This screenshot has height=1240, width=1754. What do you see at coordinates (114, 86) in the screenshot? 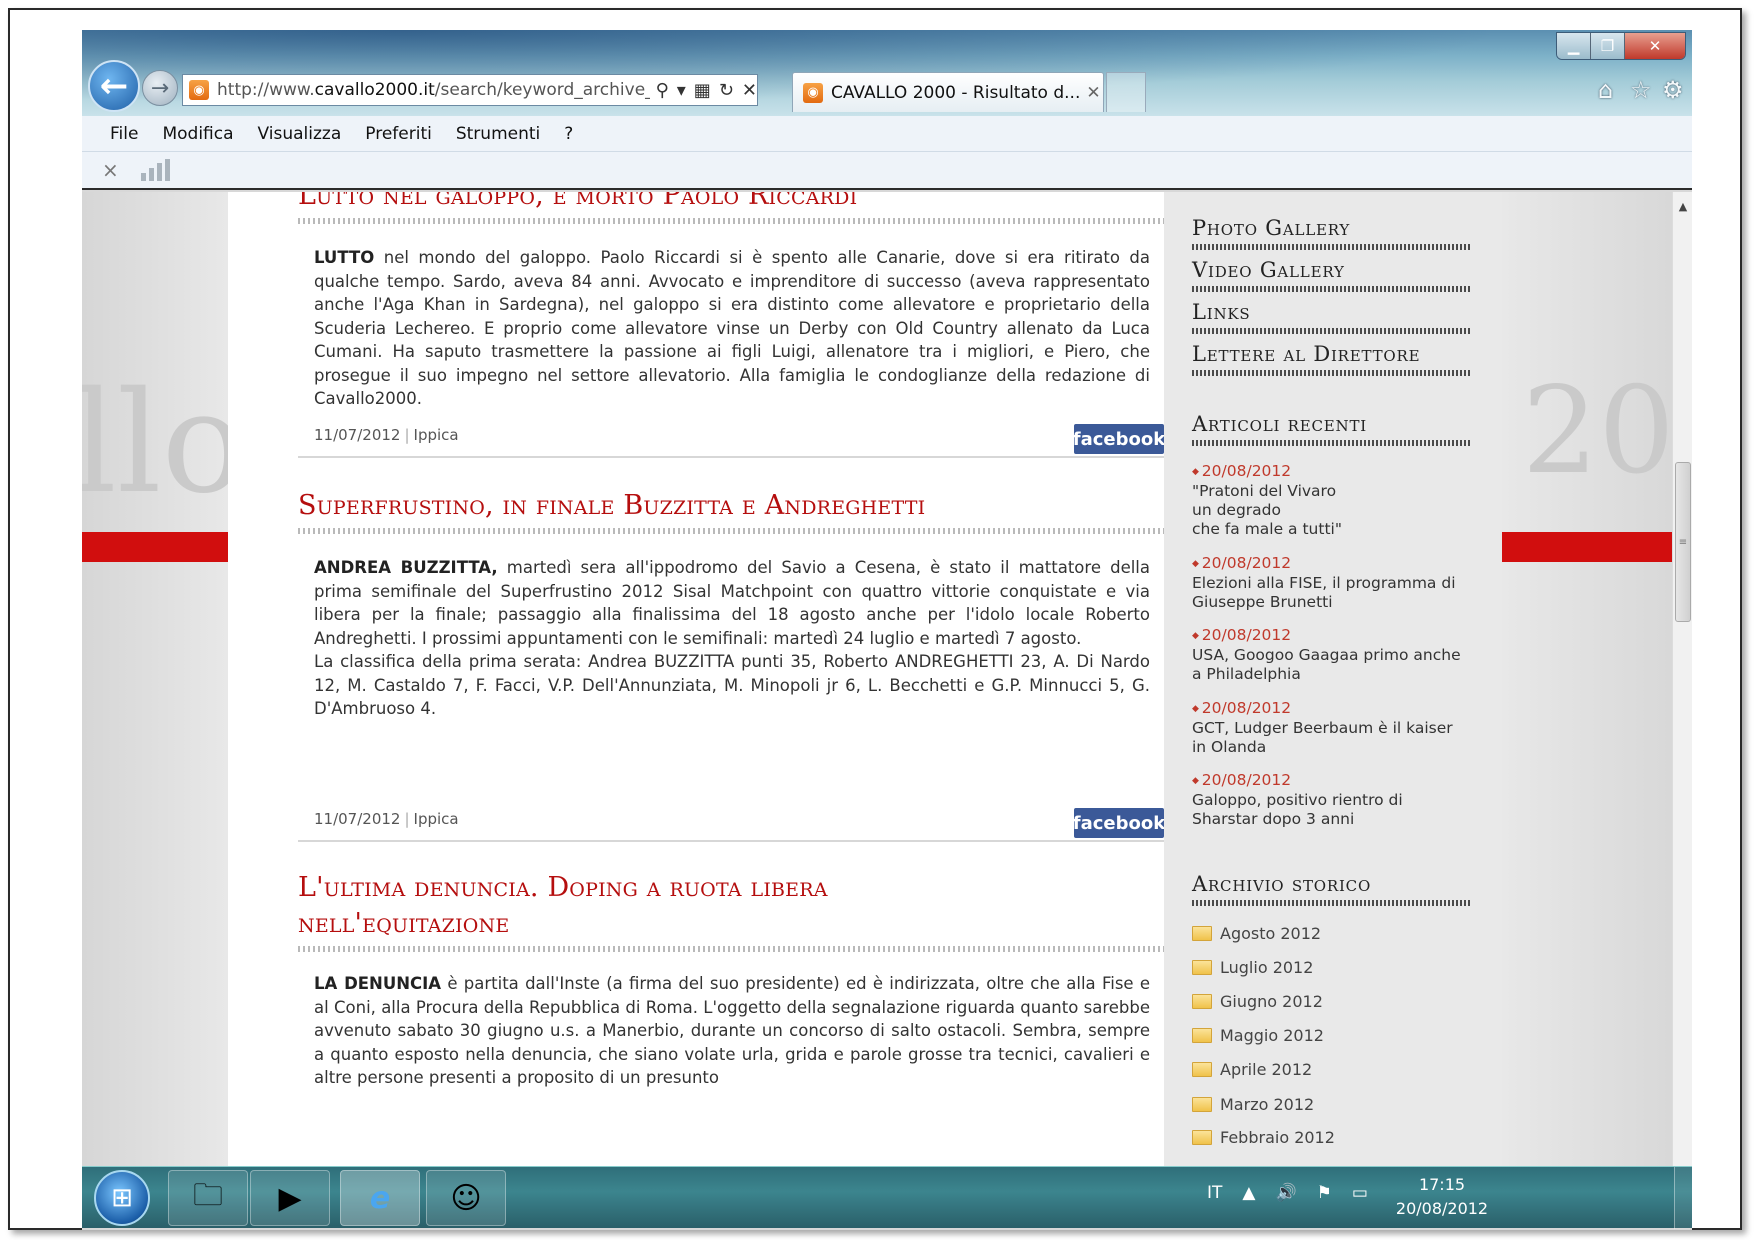
I see `back-button: ←` at bounding box center [114, 86].